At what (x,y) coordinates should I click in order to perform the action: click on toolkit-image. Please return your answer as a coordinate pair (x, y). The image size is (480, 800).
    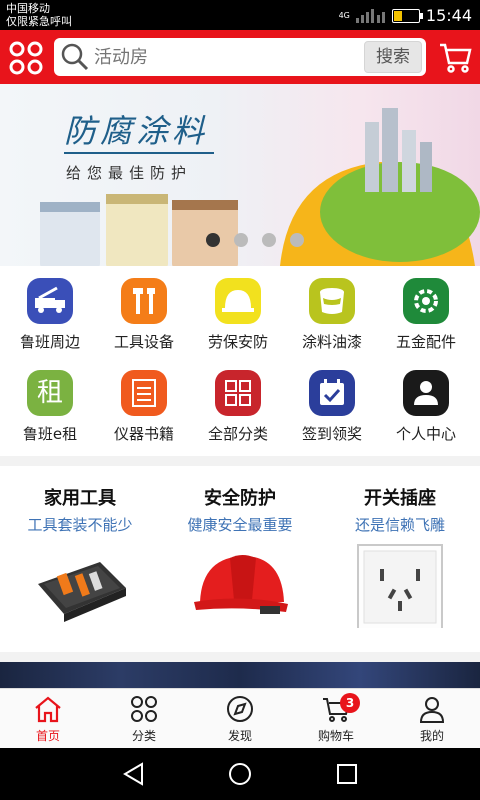
    Looking at the image, I should click on (82, 592).